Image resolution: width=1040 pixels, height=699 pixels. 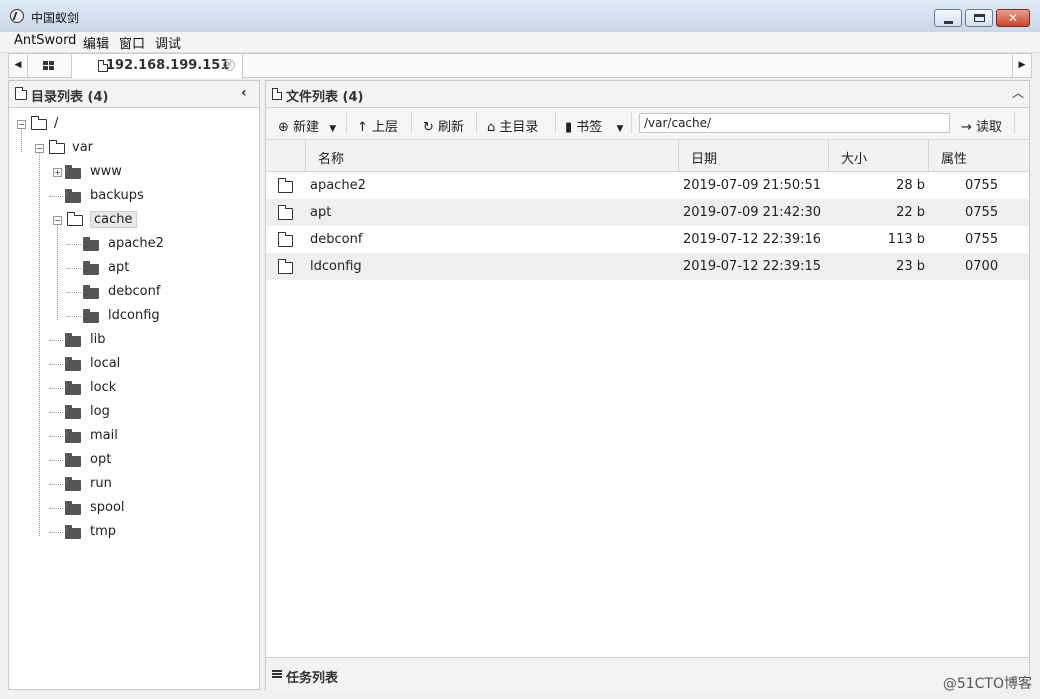 I want to click on home-dir-button: ⌂ 主目录, so click(x=512, y=125).